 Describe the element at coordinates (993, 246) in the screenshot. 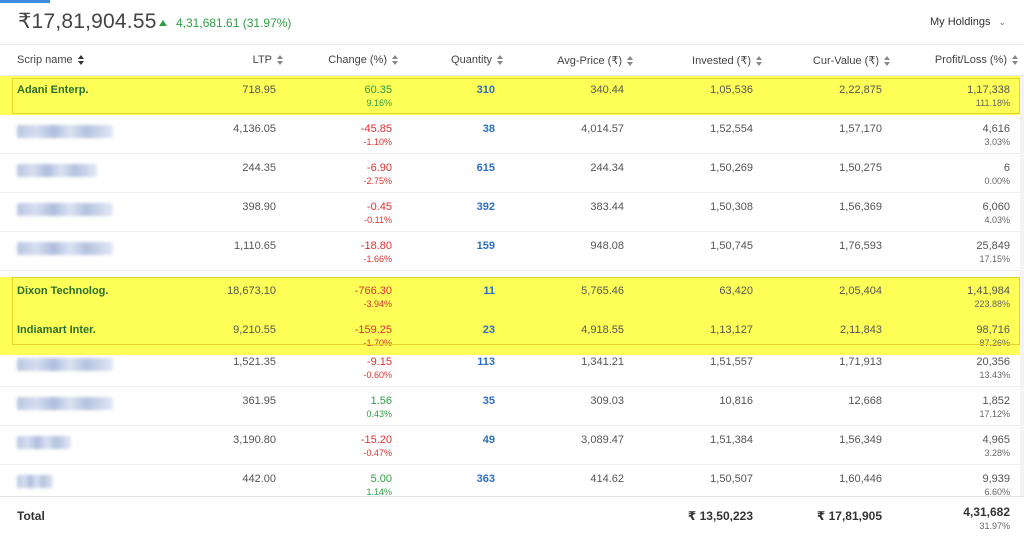

I see `pnl-value: 25,849` at that location.